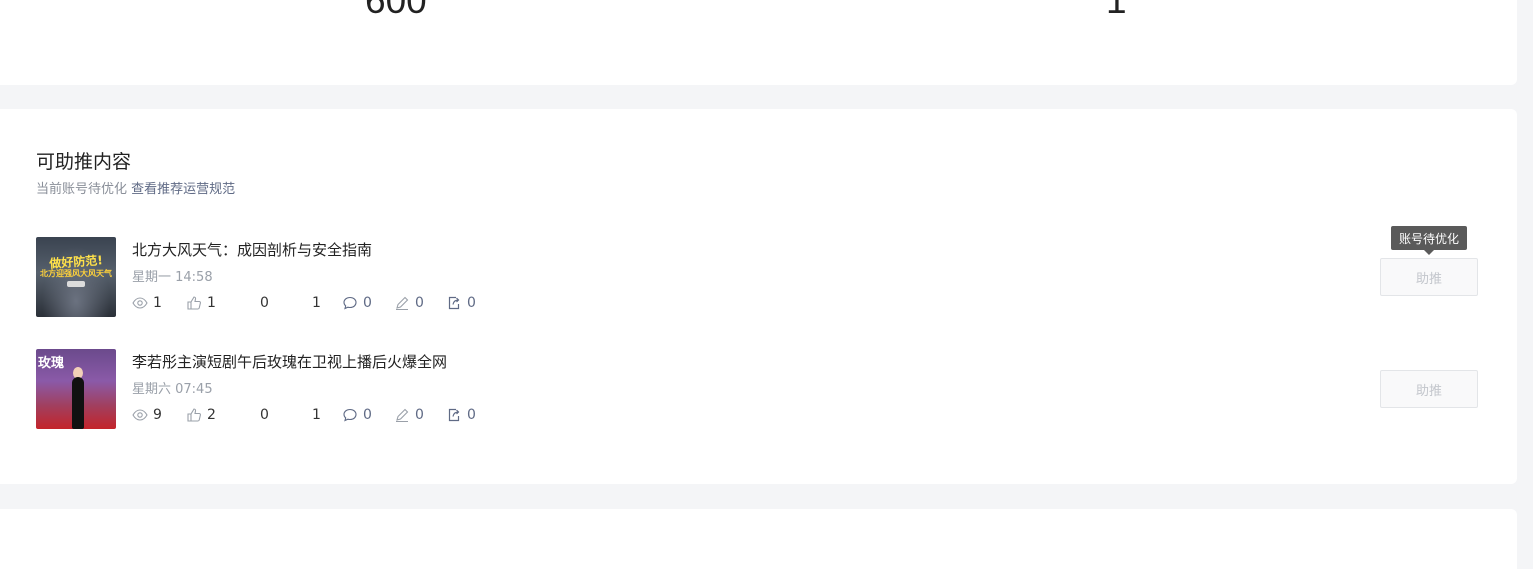 The width and height of the screenshot is (1533, 569). I want to click on stats-card: 600 1, so click(758, 42).